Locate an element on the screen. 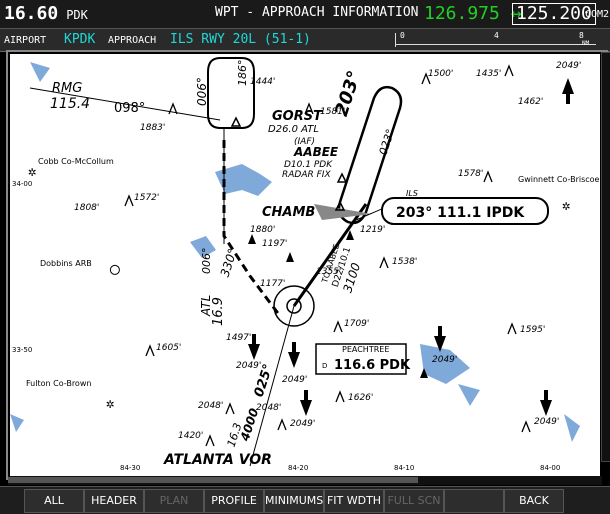  aabee-dist: D10.1 PDK is located at coordinates (308, 165).